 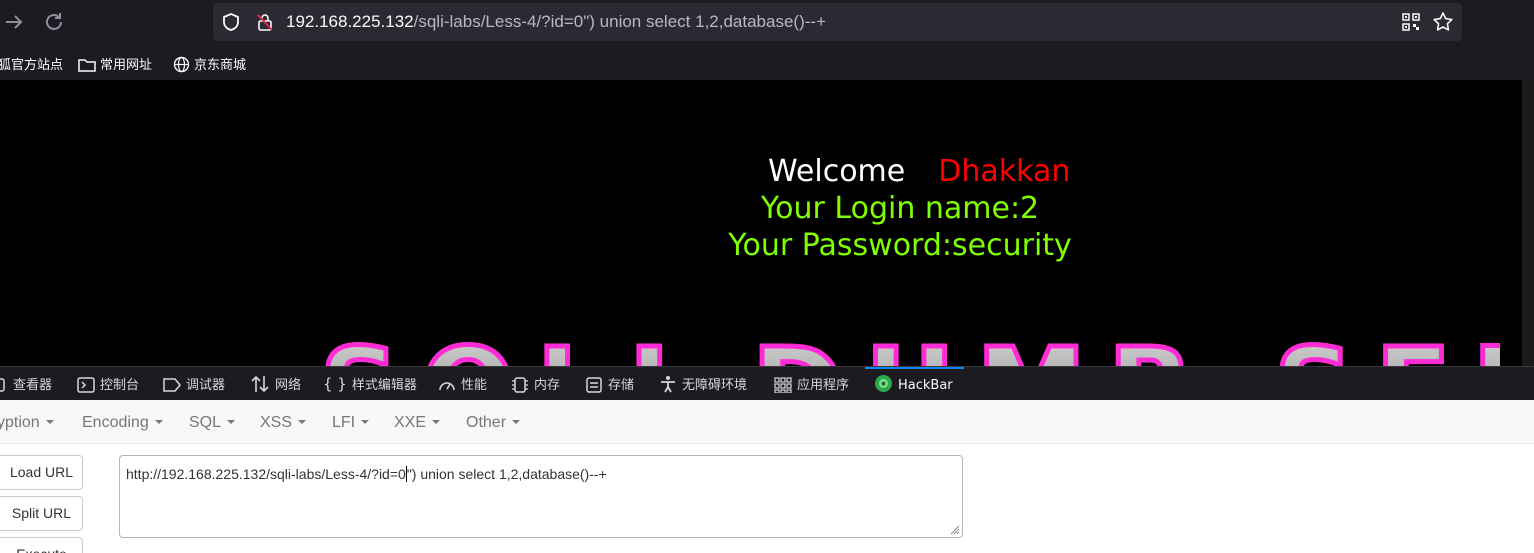 I want to click on split-url-button: Split URL, so click(x=41, y=513).